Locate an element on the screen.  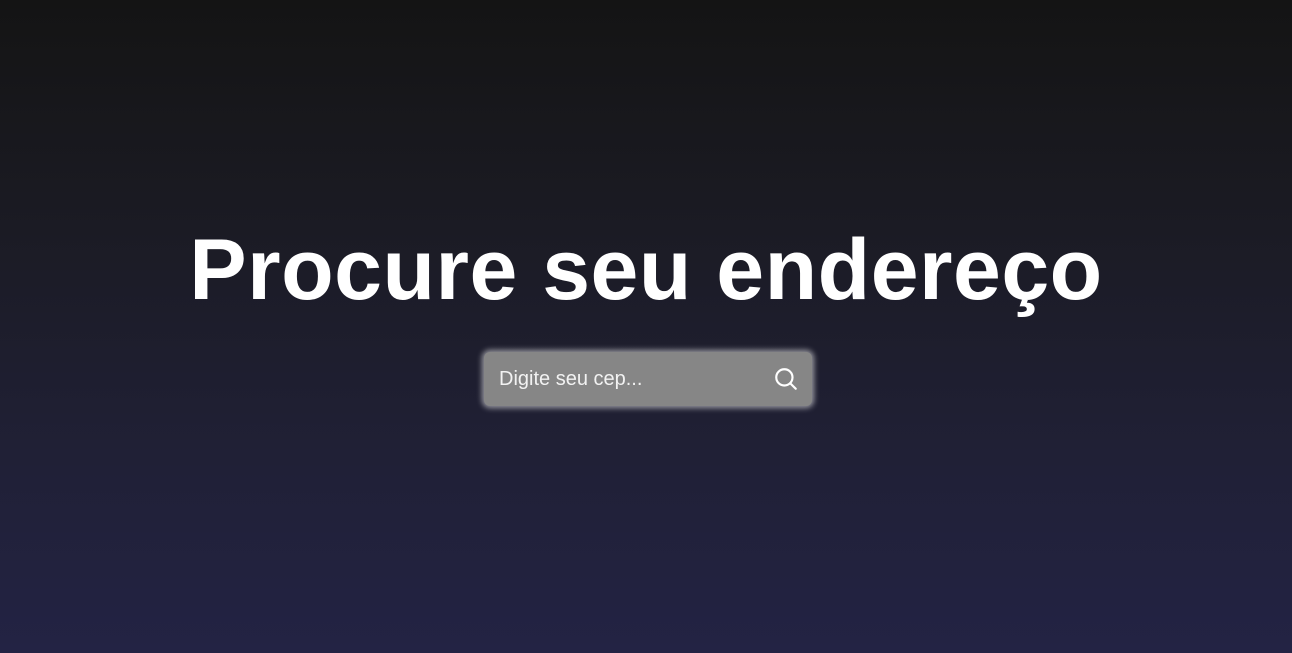
page-title: Procure seu endereço is located at coordinates (646, 270).